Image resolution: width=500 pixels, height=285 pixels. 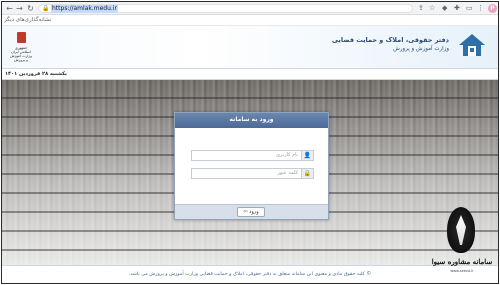 I want to click on back-icon: ←, so click(x=9, y=8).